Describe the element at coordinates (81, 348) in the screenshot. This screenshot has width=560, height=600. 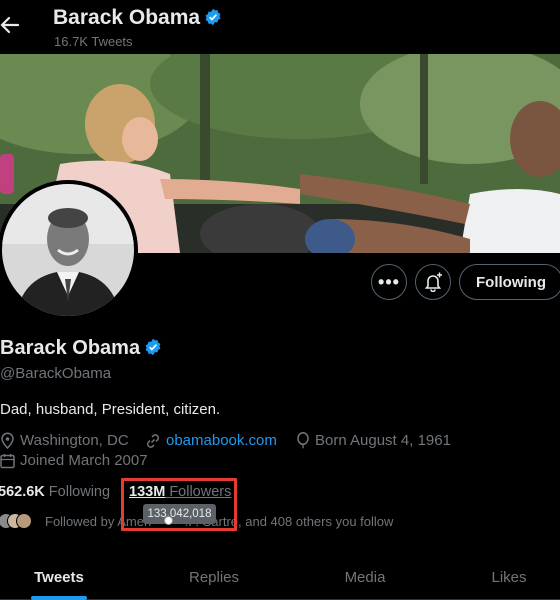
I see `profile-name: Barack Obama` at that location.